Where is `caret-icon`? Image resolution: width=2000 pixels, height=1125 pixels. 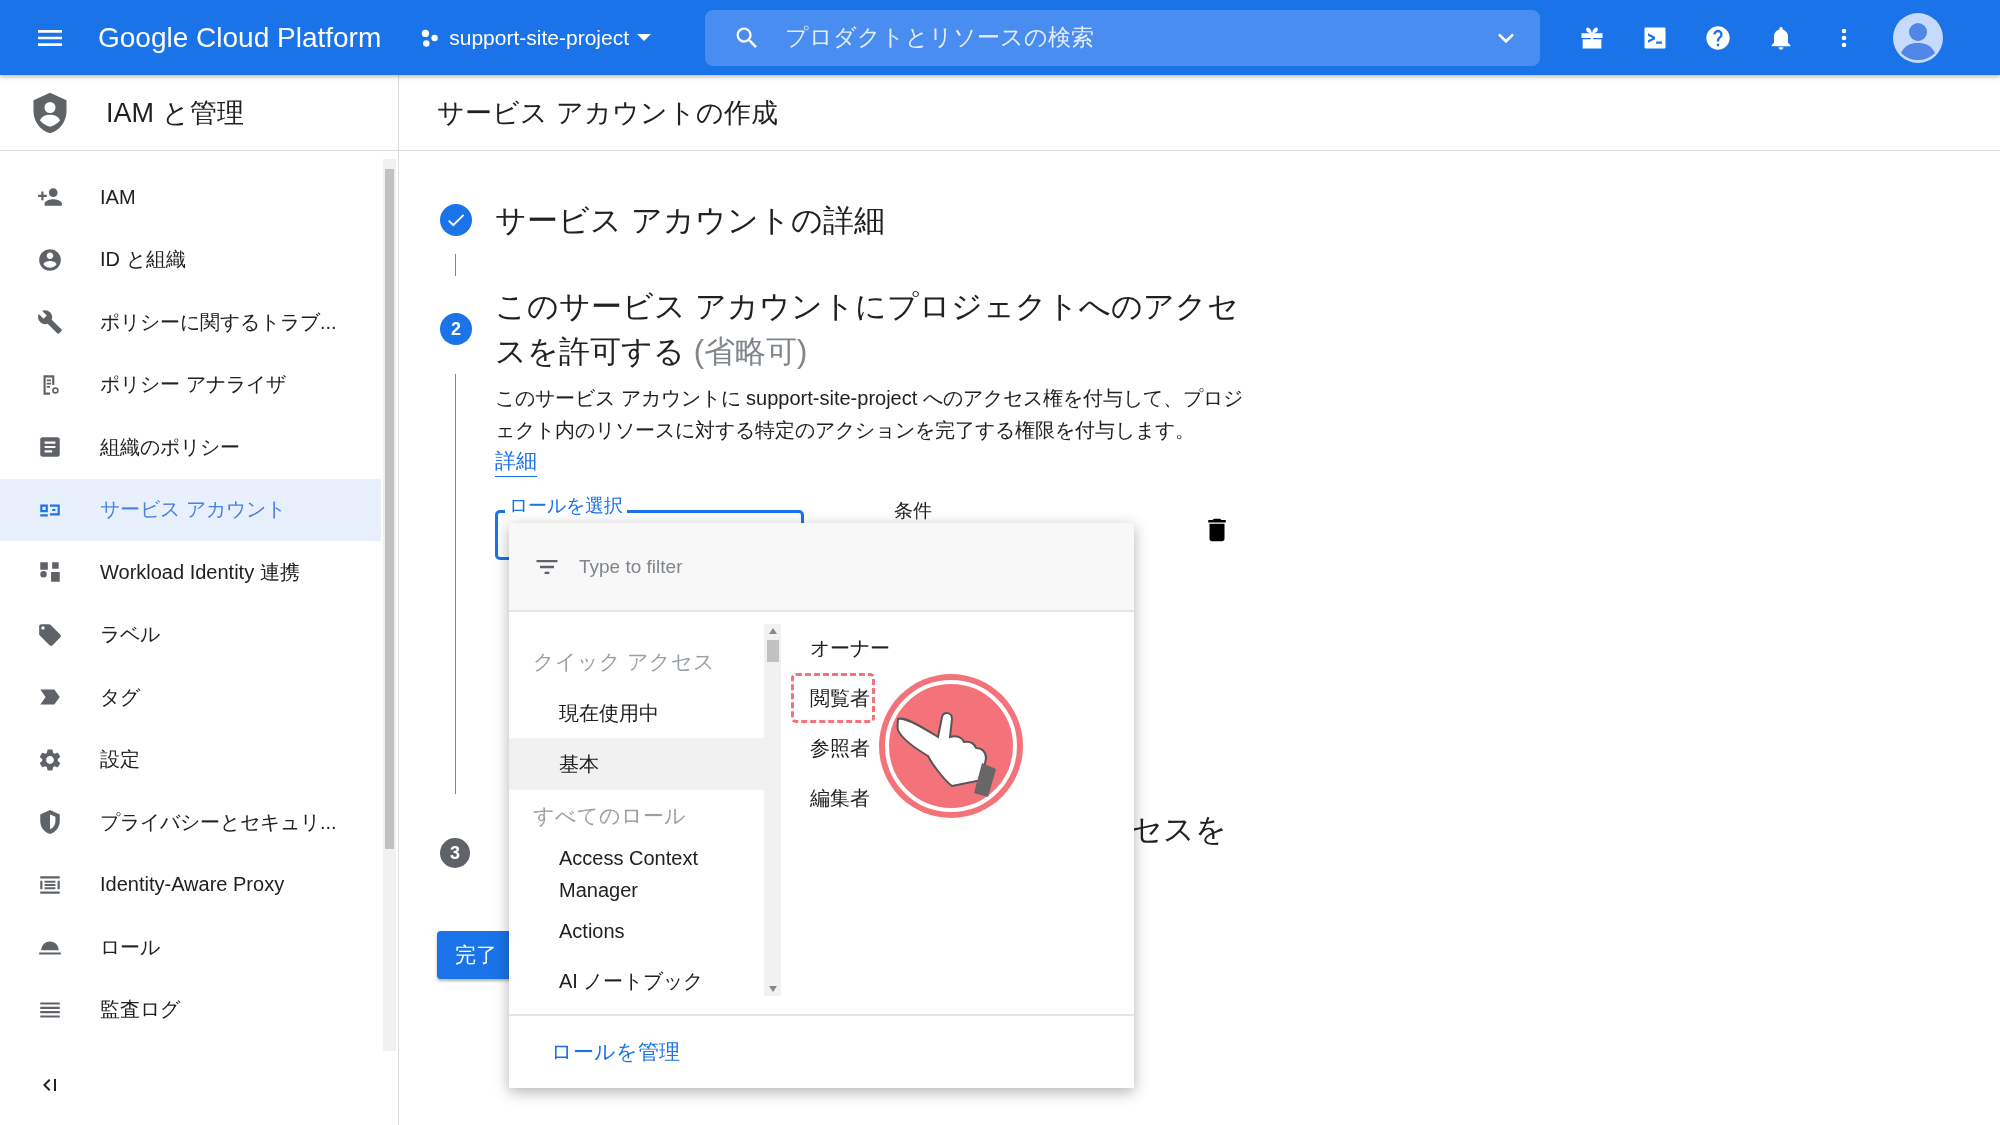 caret-icon is located at coordinates (644, 37).